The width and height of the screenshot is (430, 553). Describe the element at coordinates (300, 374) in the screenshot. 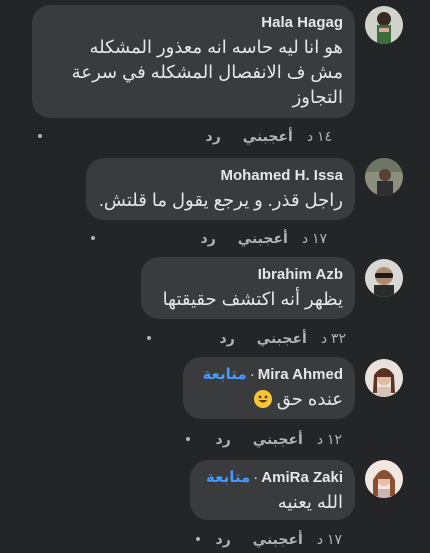

I see `comment-author: Mira Ahmed` at that location.